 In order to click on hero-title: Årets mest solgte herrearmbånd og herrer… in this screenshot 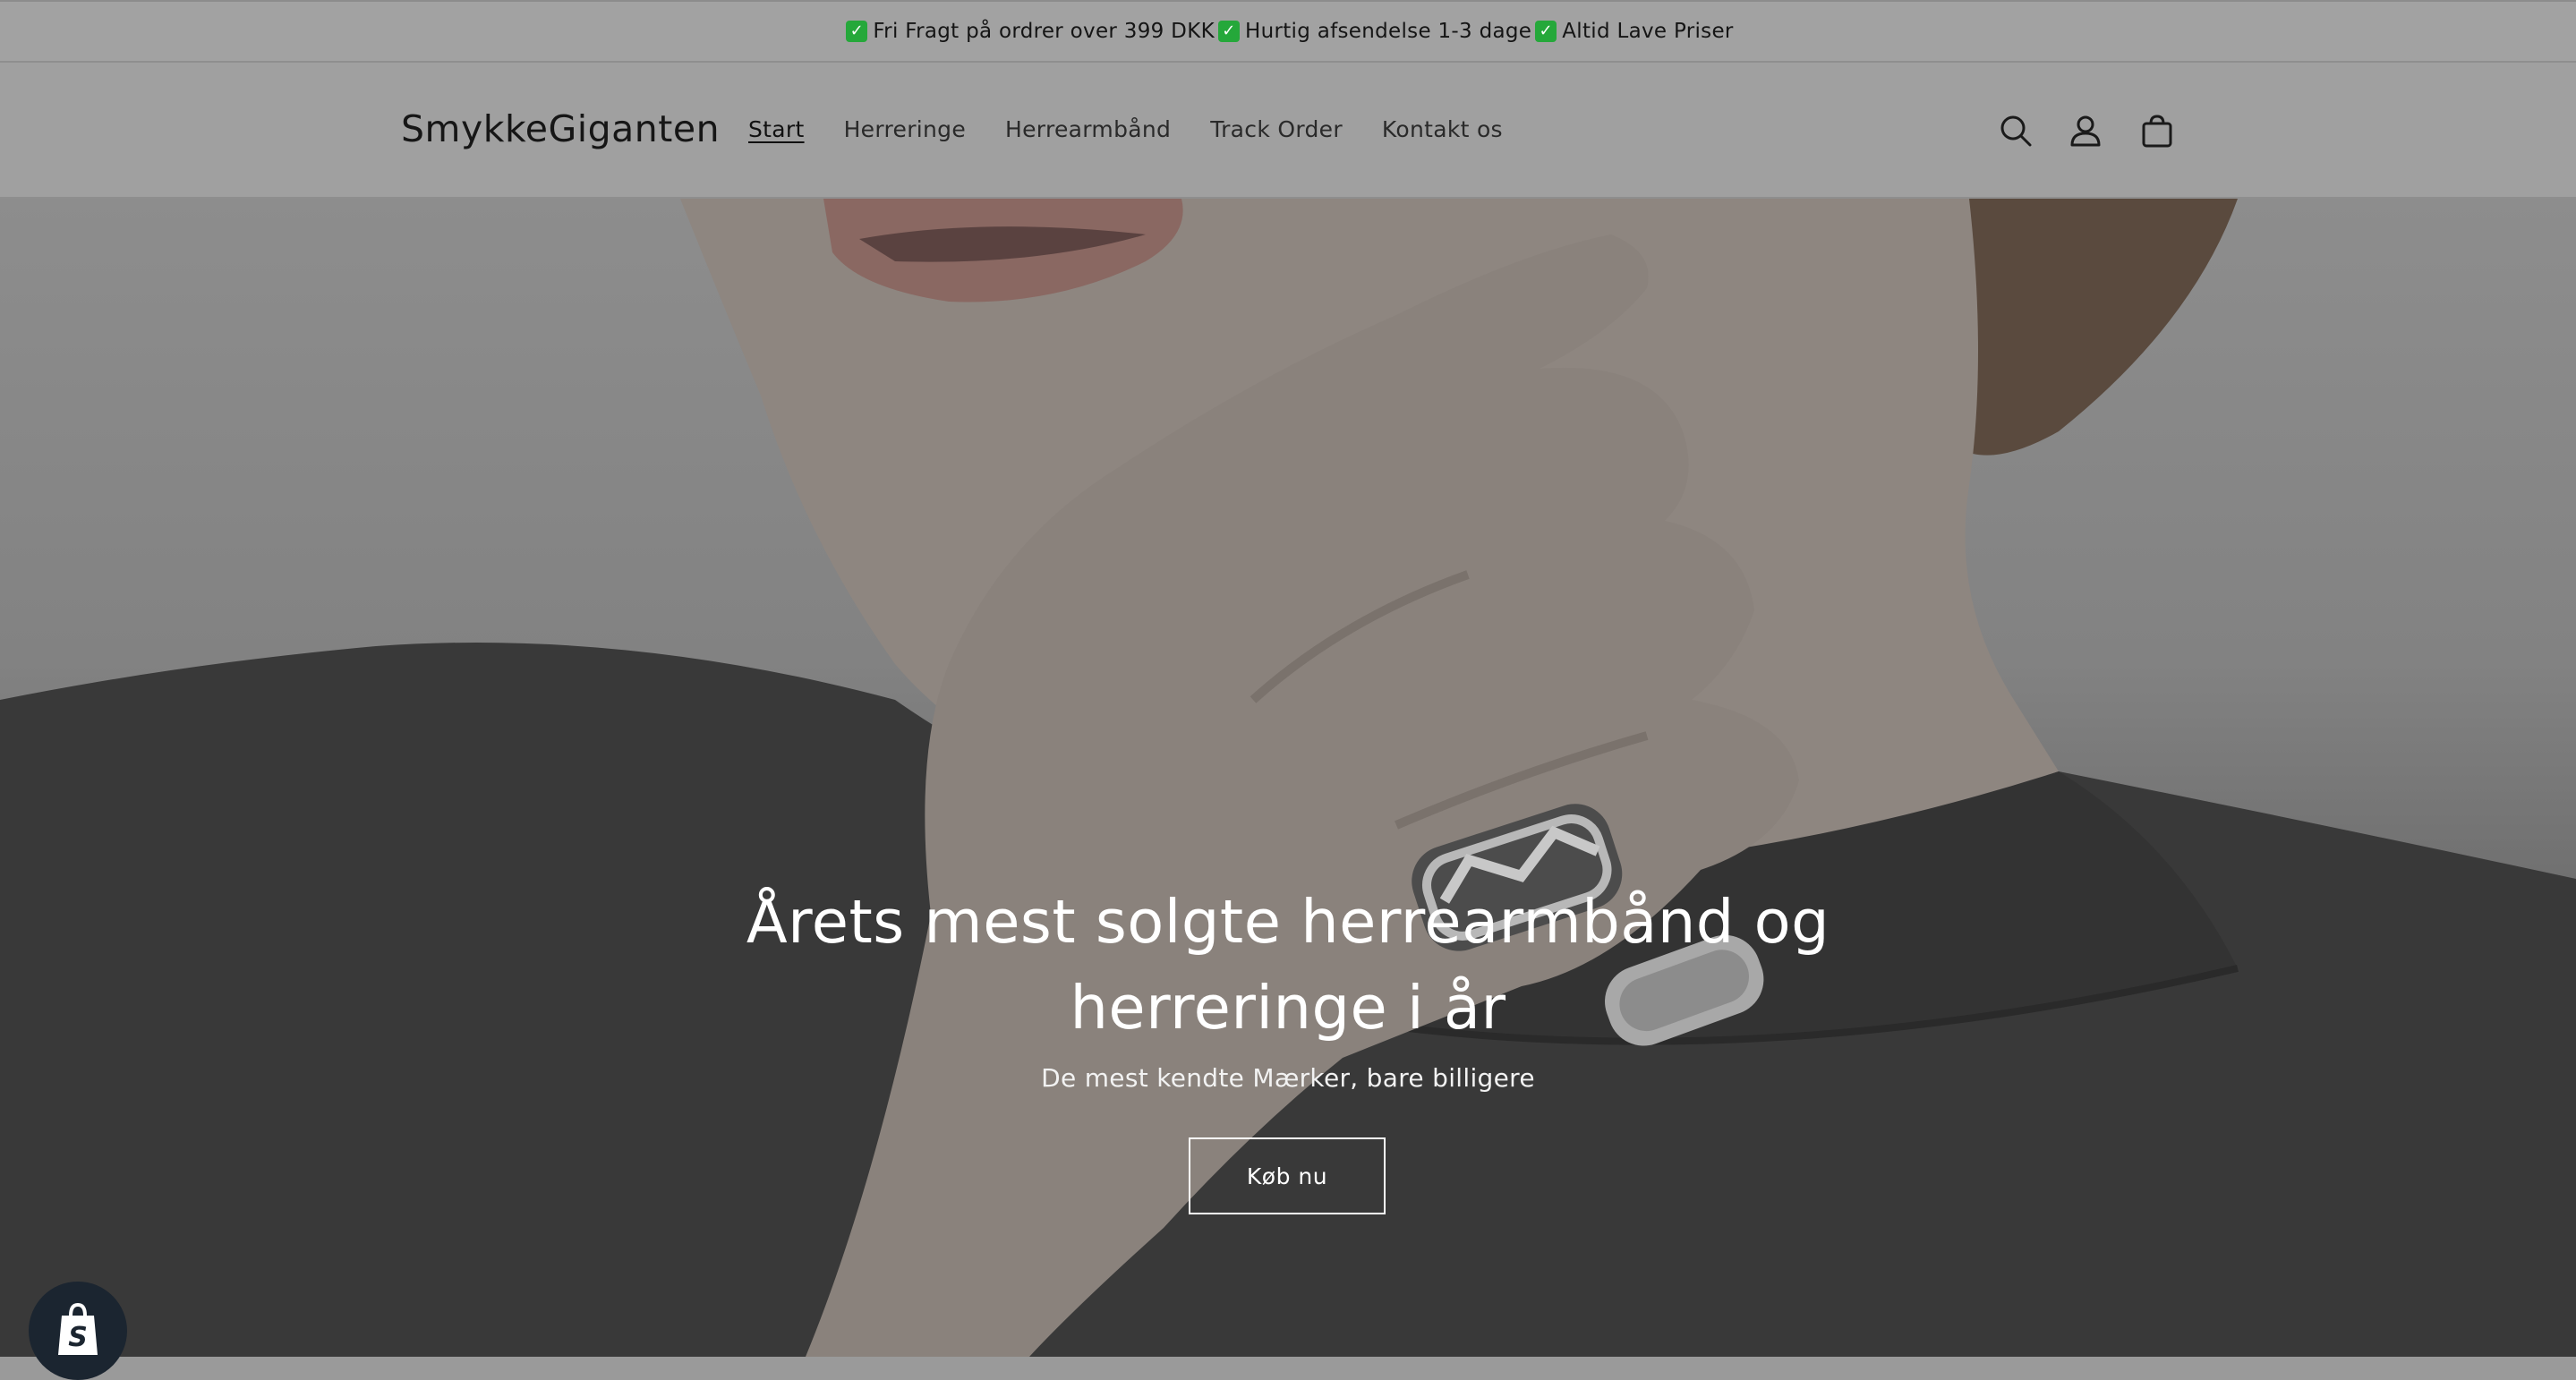, I will do `click(1288, 965)`.